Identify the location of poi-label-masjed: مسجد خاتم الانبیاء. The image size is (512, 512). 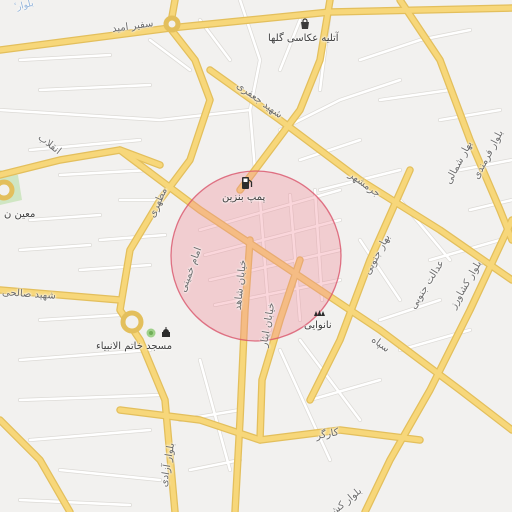
(134, 347).